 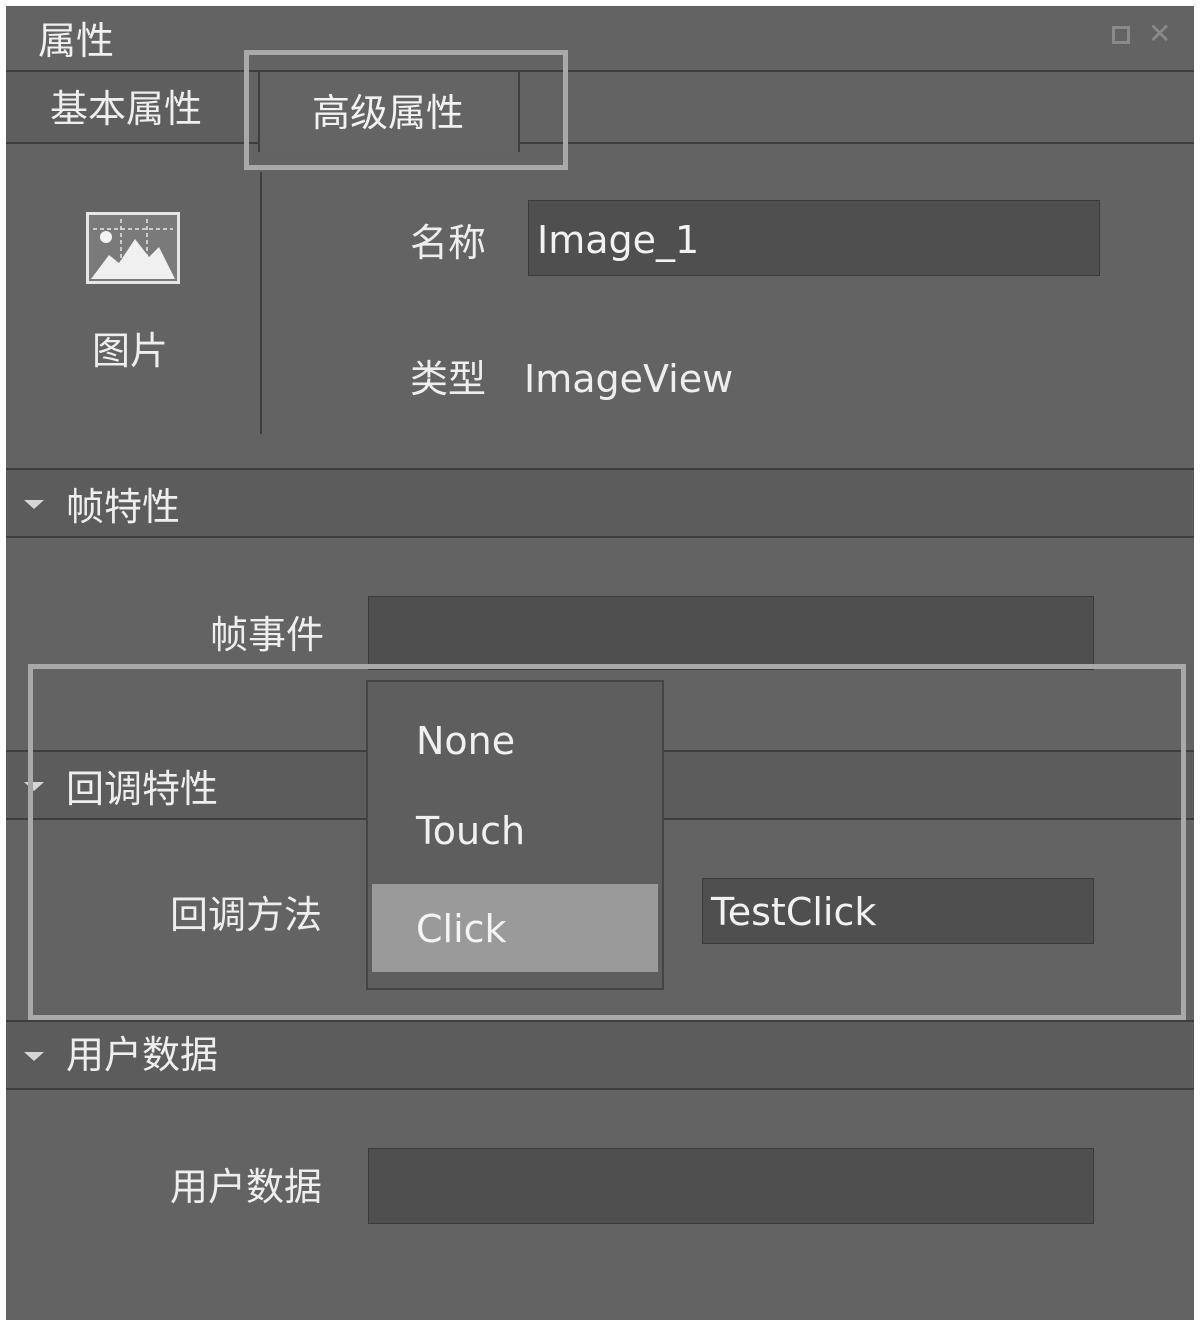 I want to click on tab-basic-properties: 基本属性, so click(x=126, y=107).